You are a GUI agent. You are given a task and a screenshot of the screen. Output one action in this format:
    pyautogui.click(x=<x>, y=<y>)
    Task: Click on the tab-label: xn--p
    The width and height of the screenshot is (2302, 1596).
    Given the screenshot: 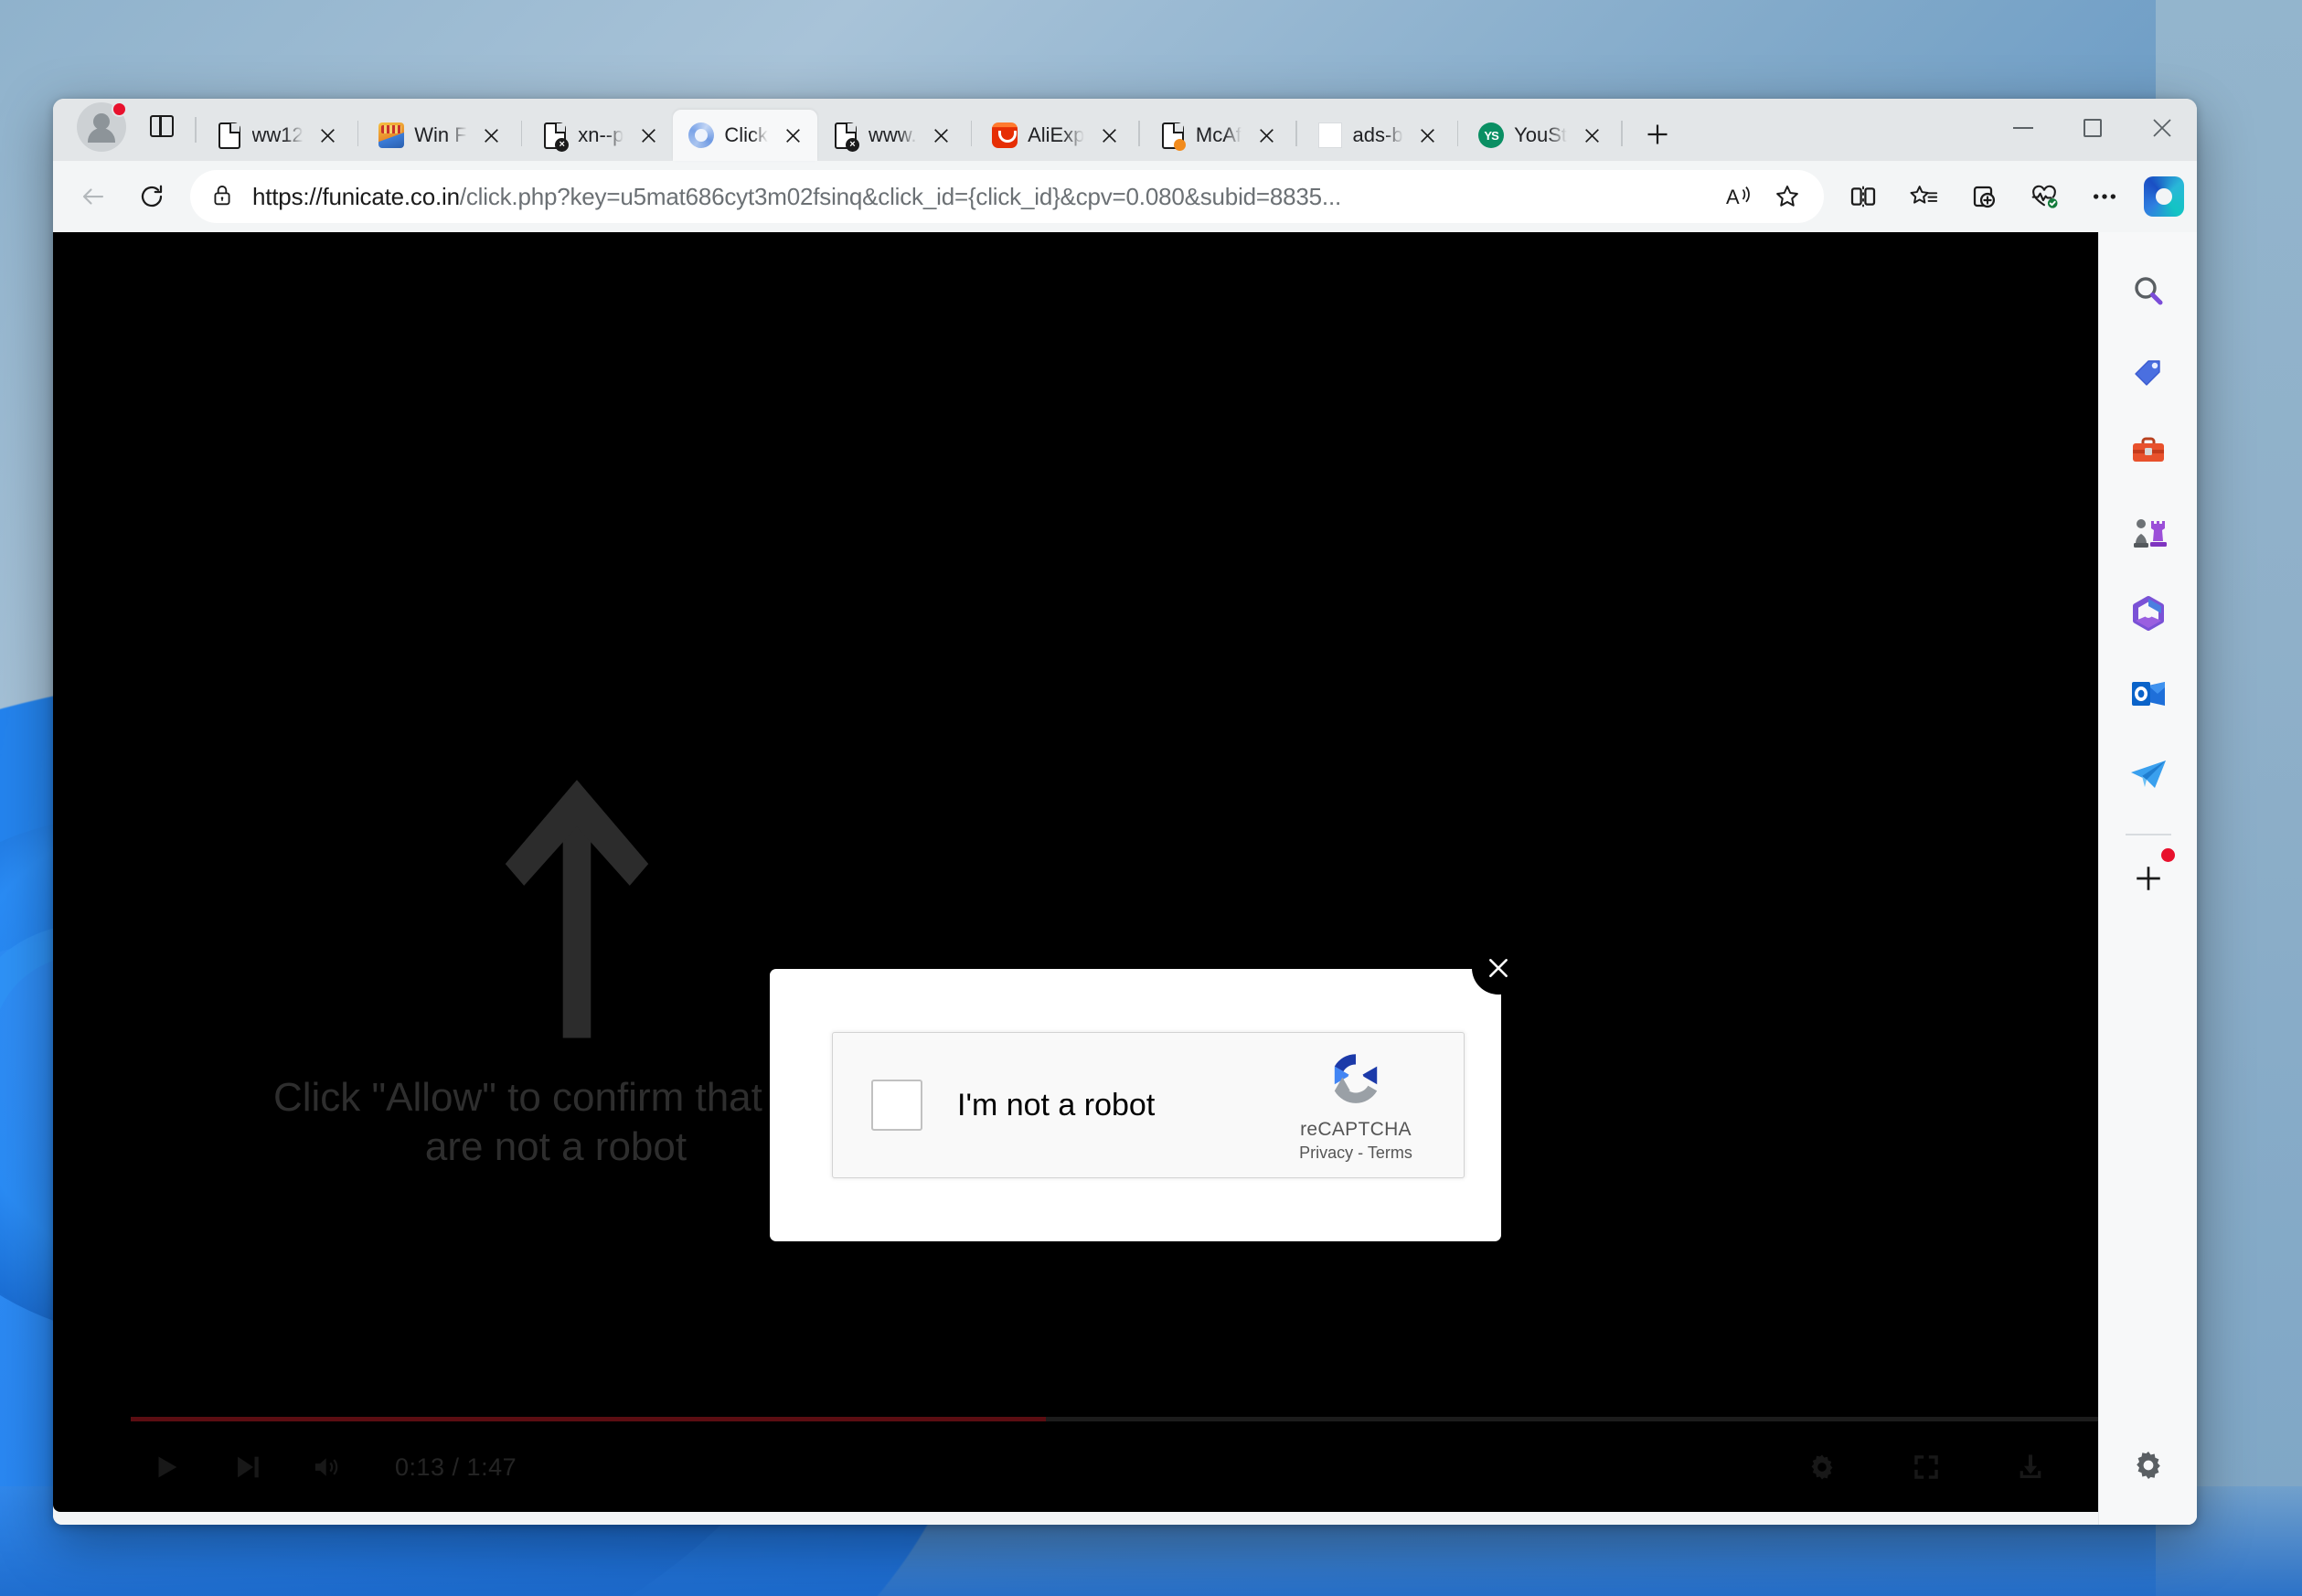 What is the action you would take?
    pyautogui.click(x=601, y=134)
    